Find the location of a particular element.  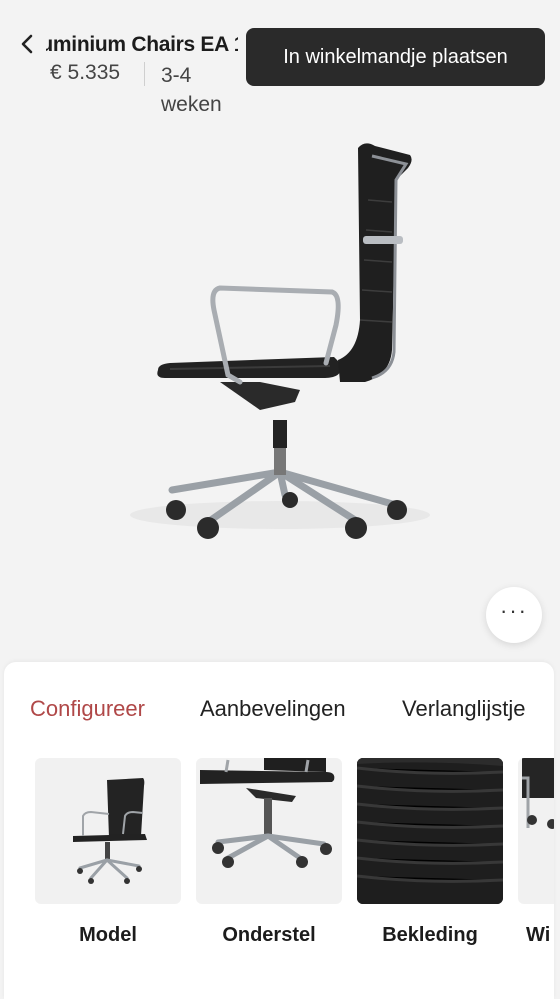

divider is located at coordinates (144, 74).